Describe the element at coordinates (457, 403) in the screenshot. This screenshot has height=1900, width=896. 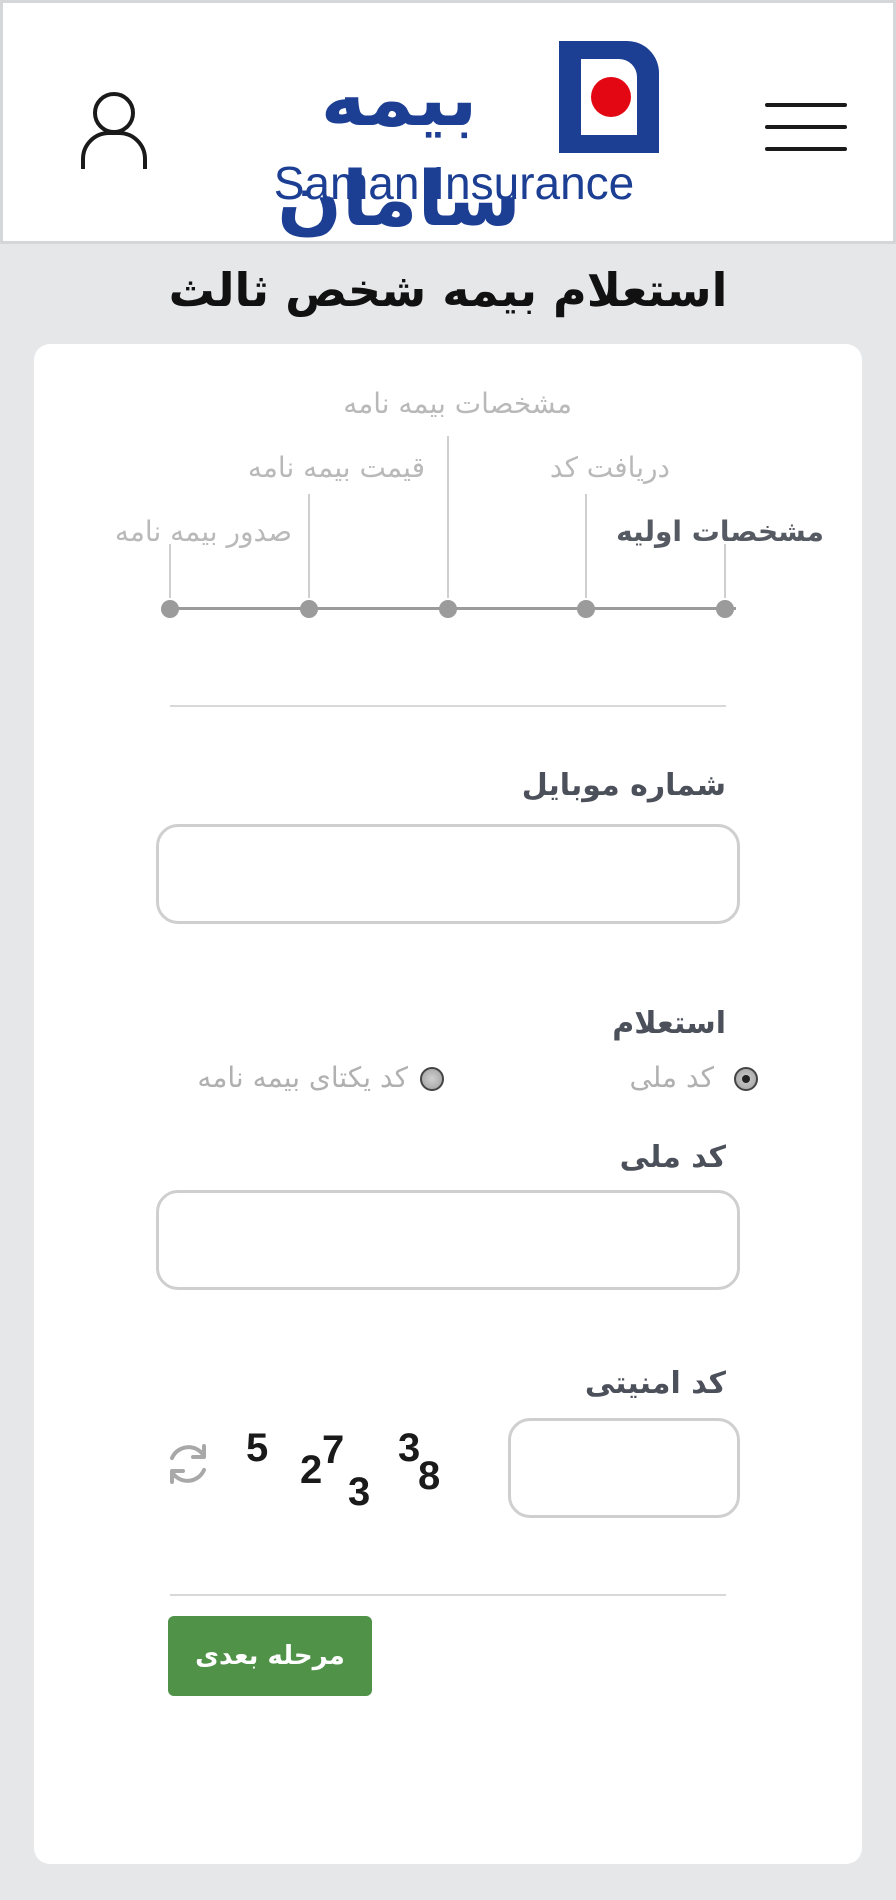
I see `step-label-policy-details: مشخصات بیمه نامه` at that location.